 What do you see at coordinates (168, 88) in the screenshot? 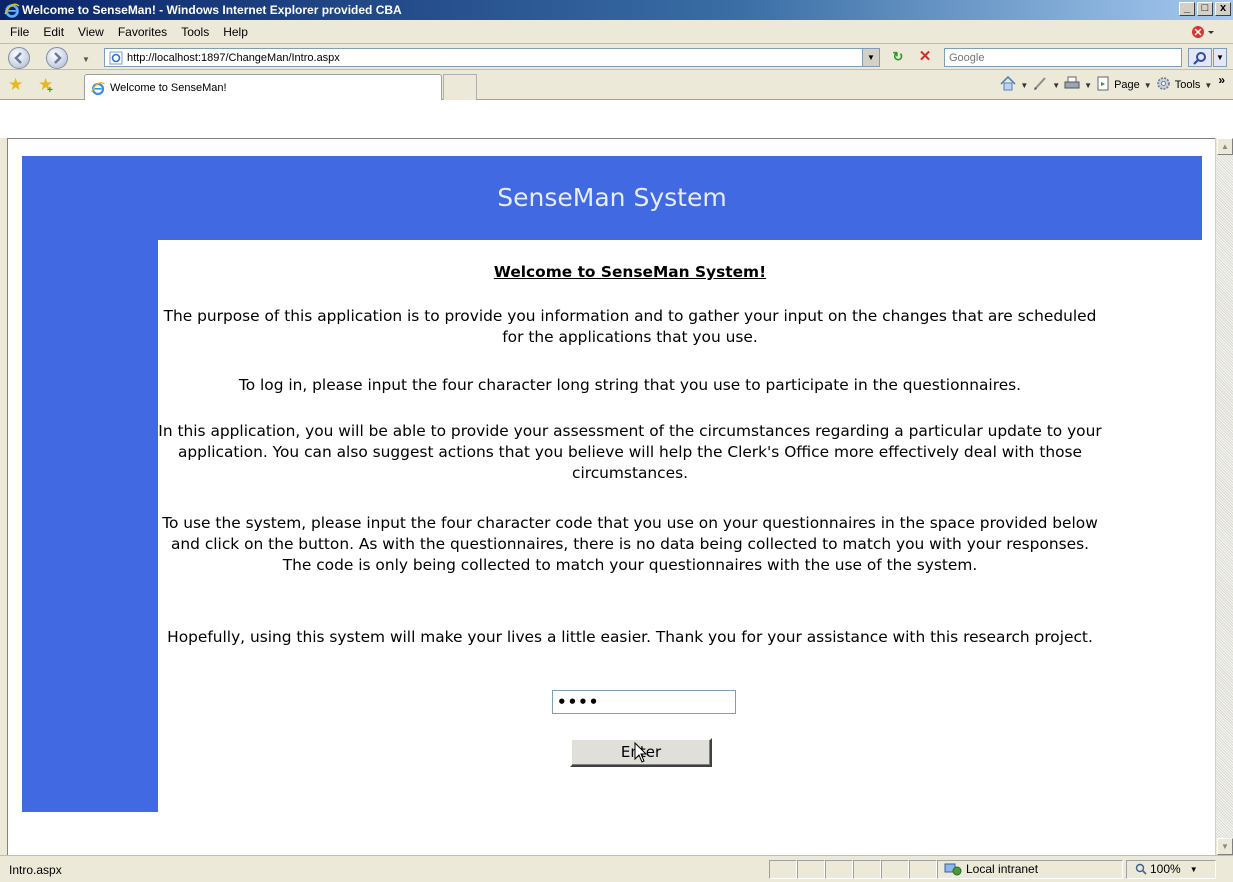
I see `tab-label: Welcome to SenseMan!` at bounding box center [168, 88].